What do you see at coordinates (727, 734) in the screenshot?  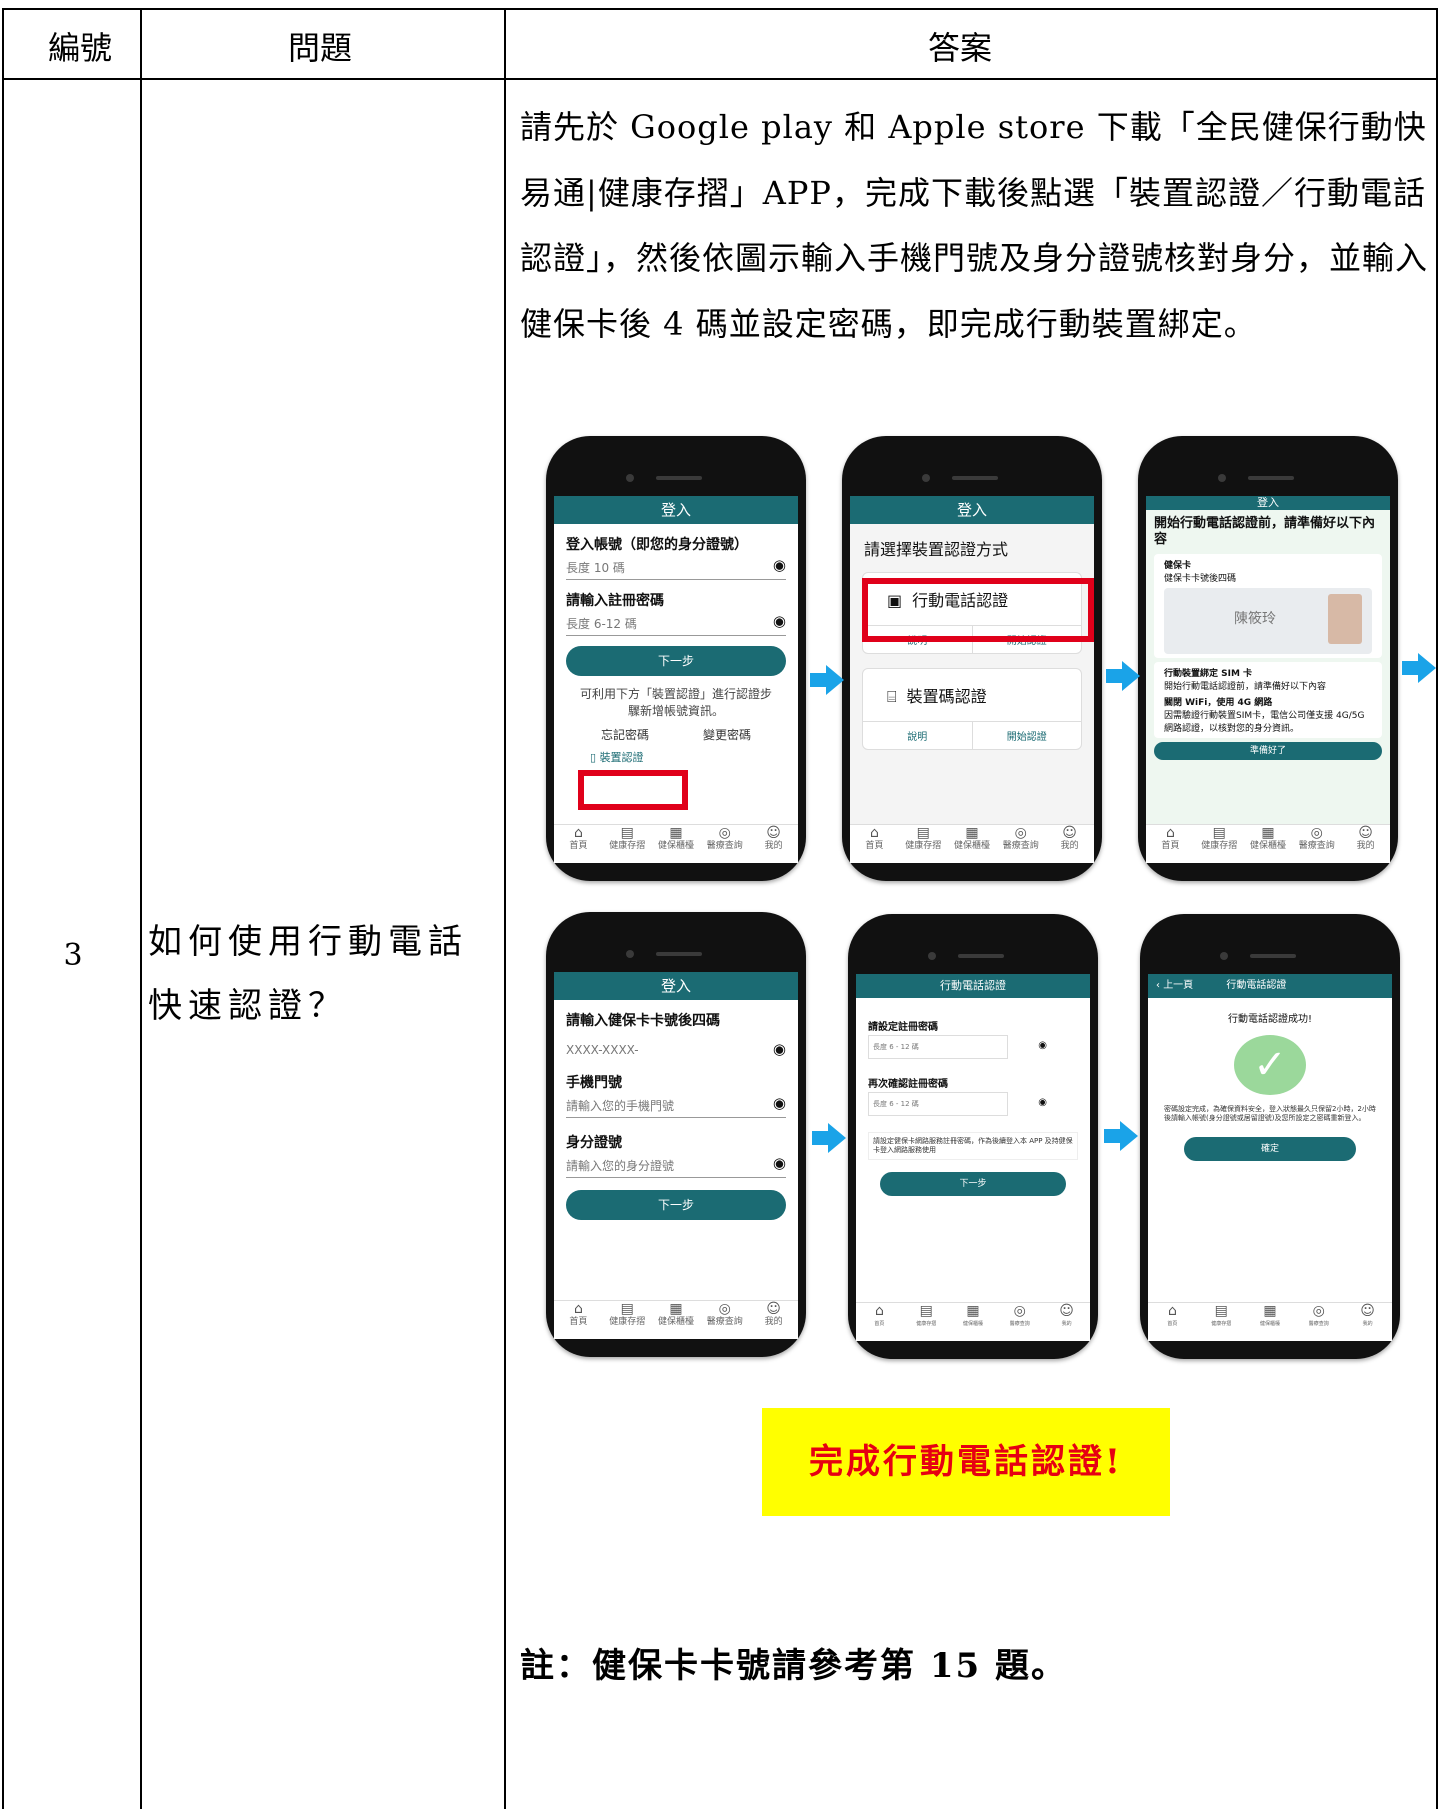 I see `change-password-link: 變更密碼` at bounding box center [727, 734].